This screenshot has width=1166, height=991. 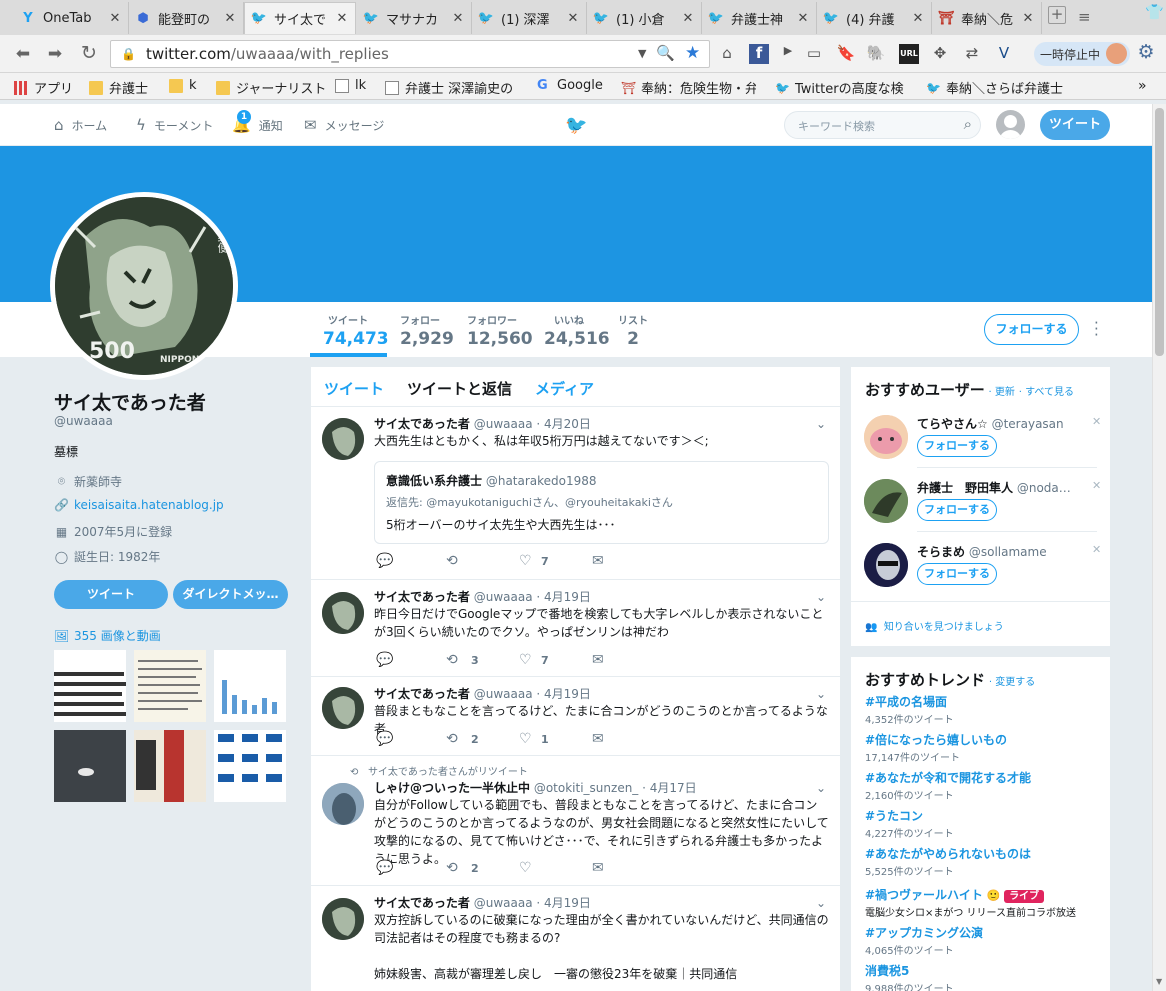 I want to click on scrollbar-thumb, so click(x=1159, y=232).